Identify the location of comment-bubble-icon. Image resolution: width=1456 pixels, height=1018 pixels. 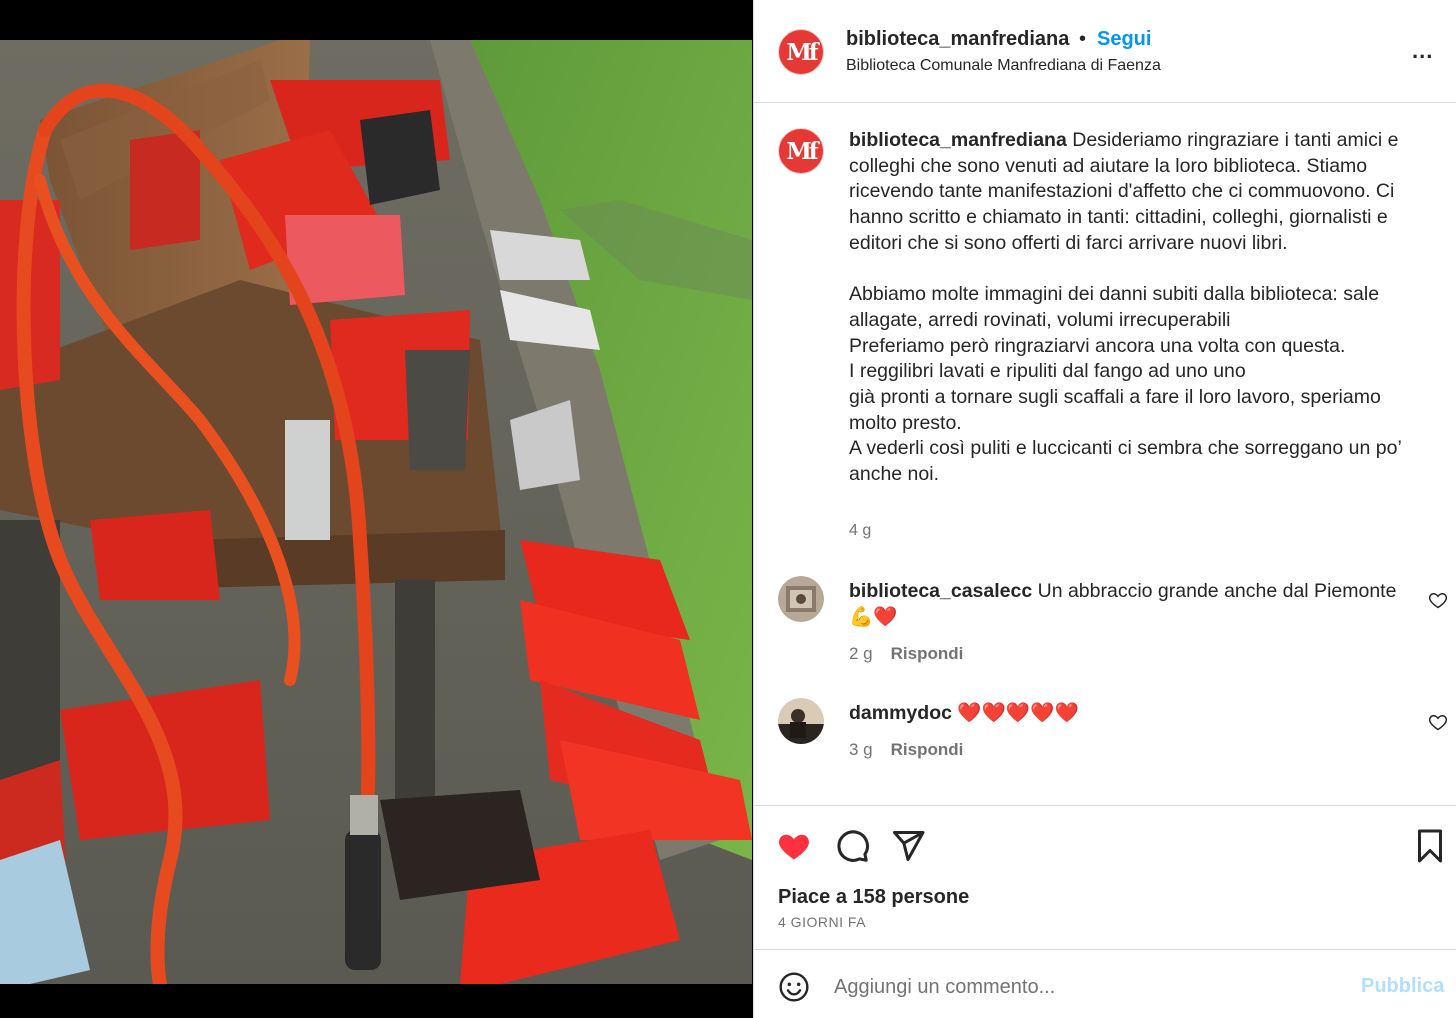
(852, 846).